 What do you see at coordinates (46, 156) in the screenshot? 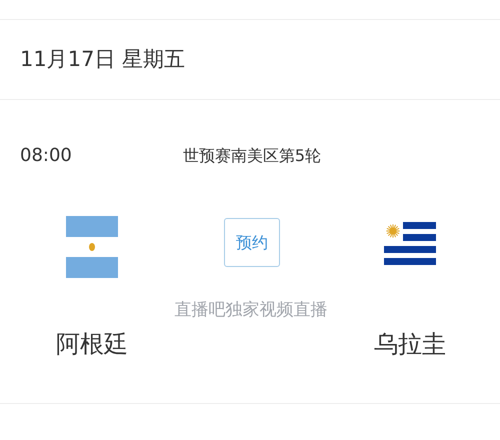
I see `match-time: 08:00` at bounding box center [46, 156].